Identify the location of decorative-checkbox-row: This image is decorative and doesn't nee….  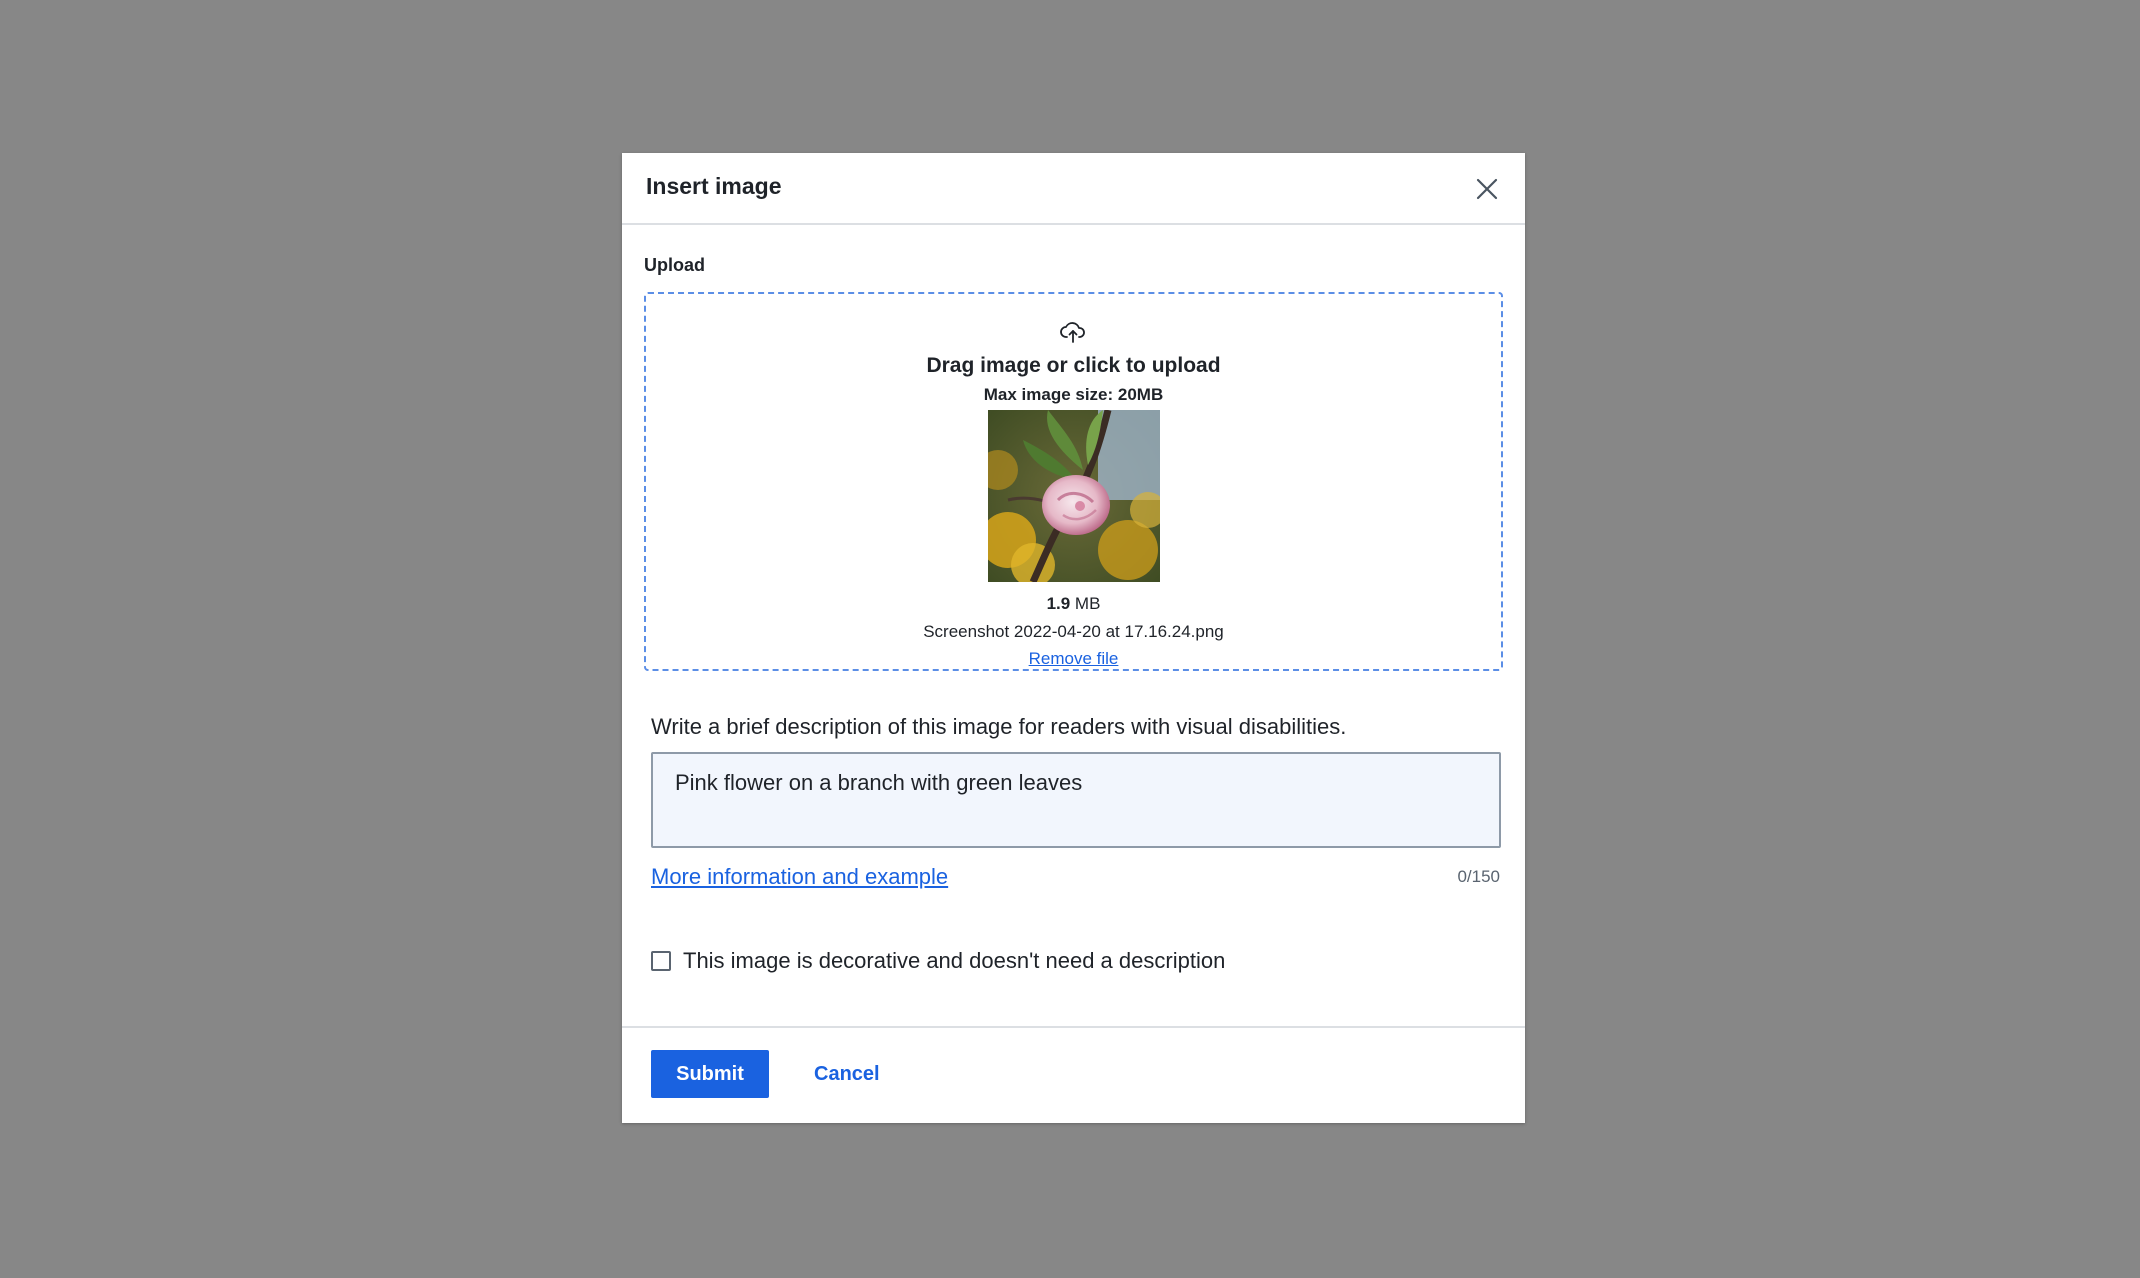
(938, 961).